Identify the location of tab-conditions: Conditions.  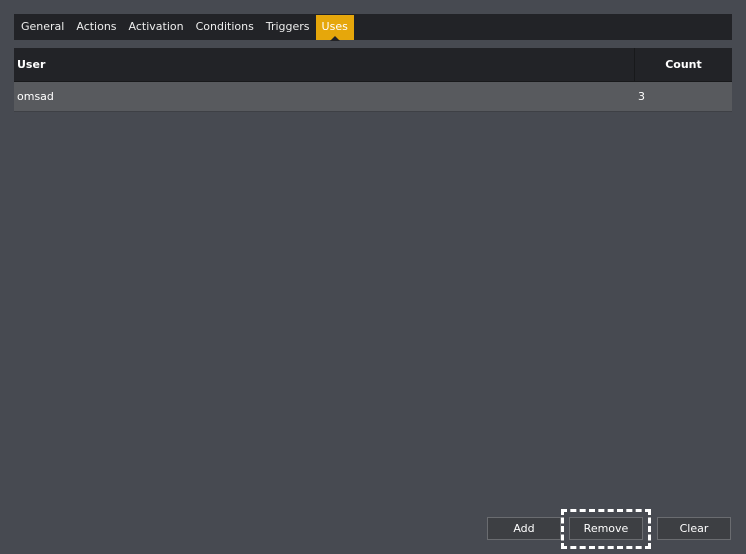
(225, 27).